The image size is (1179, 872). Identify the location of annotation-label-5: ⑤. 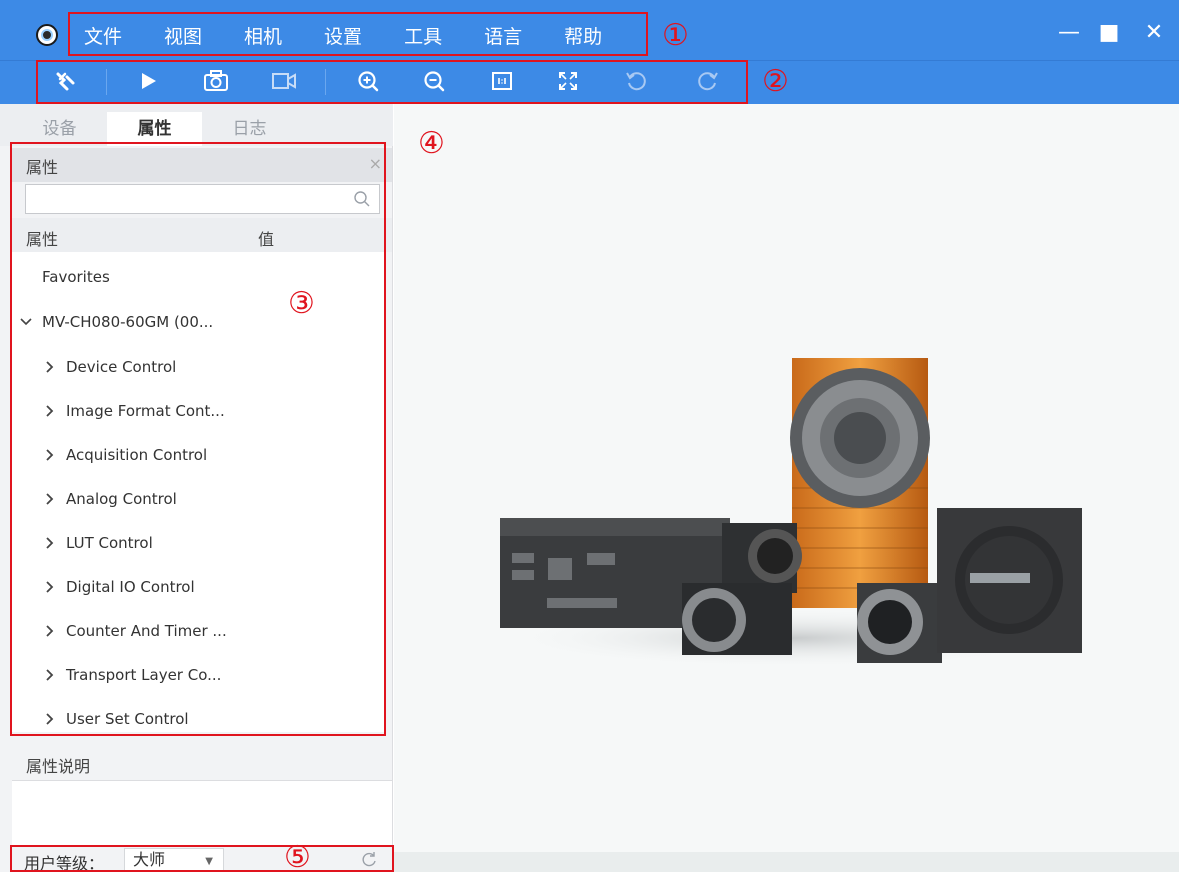
(297, 856).